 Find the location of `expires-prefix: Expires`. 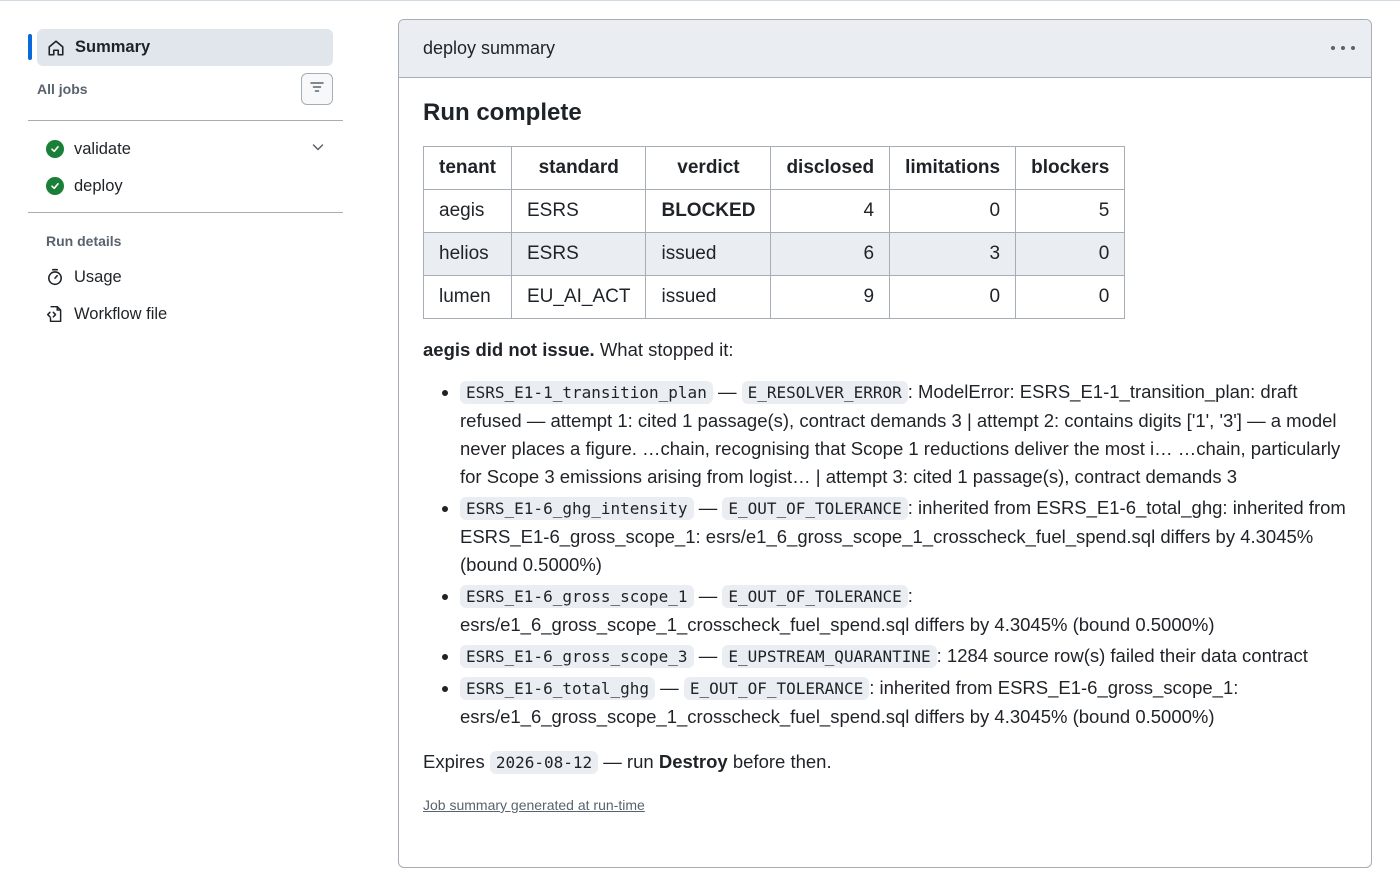

expires-prefix: Expires is located at coordinates (456, 761).